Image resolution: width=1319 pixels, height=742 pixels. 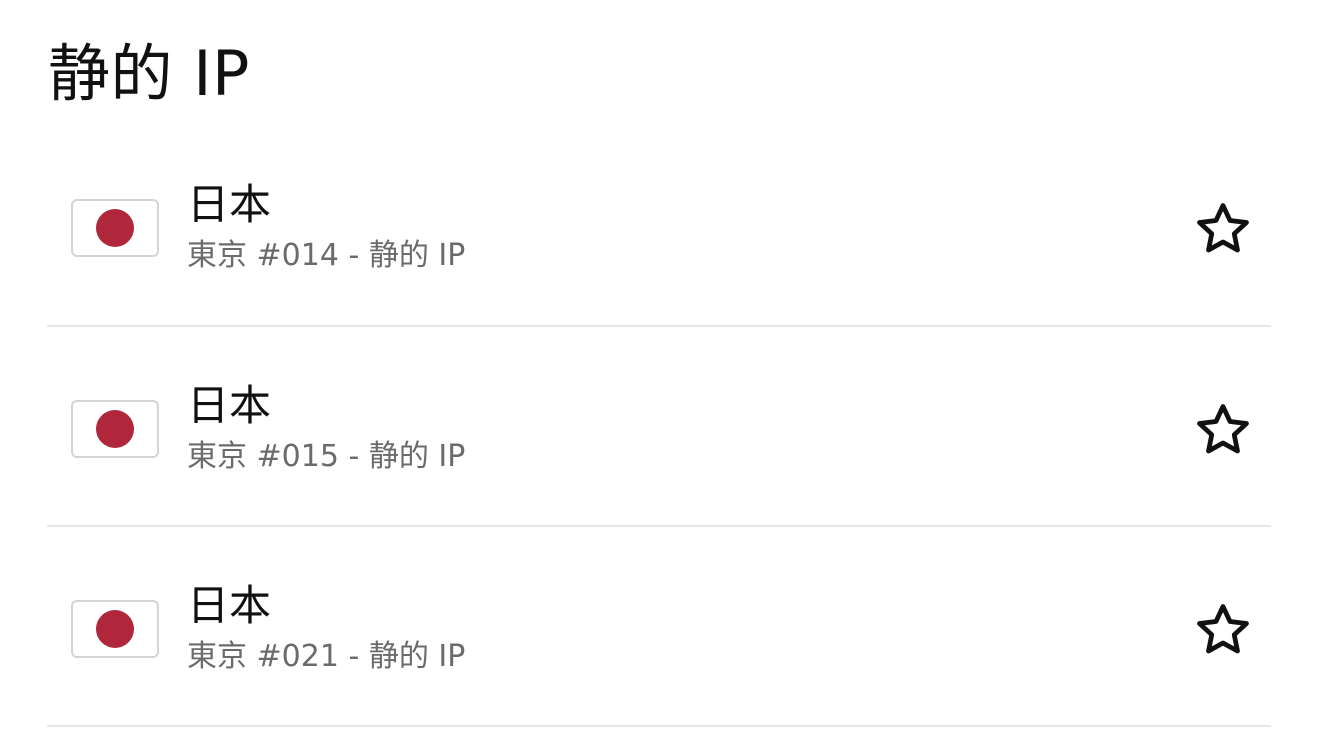 What do you see at coordinates (326, 428) in the screenshot?
I see `server-info: 日本 東京 #015 - 静的 IP` at bounding box center [326, 428].